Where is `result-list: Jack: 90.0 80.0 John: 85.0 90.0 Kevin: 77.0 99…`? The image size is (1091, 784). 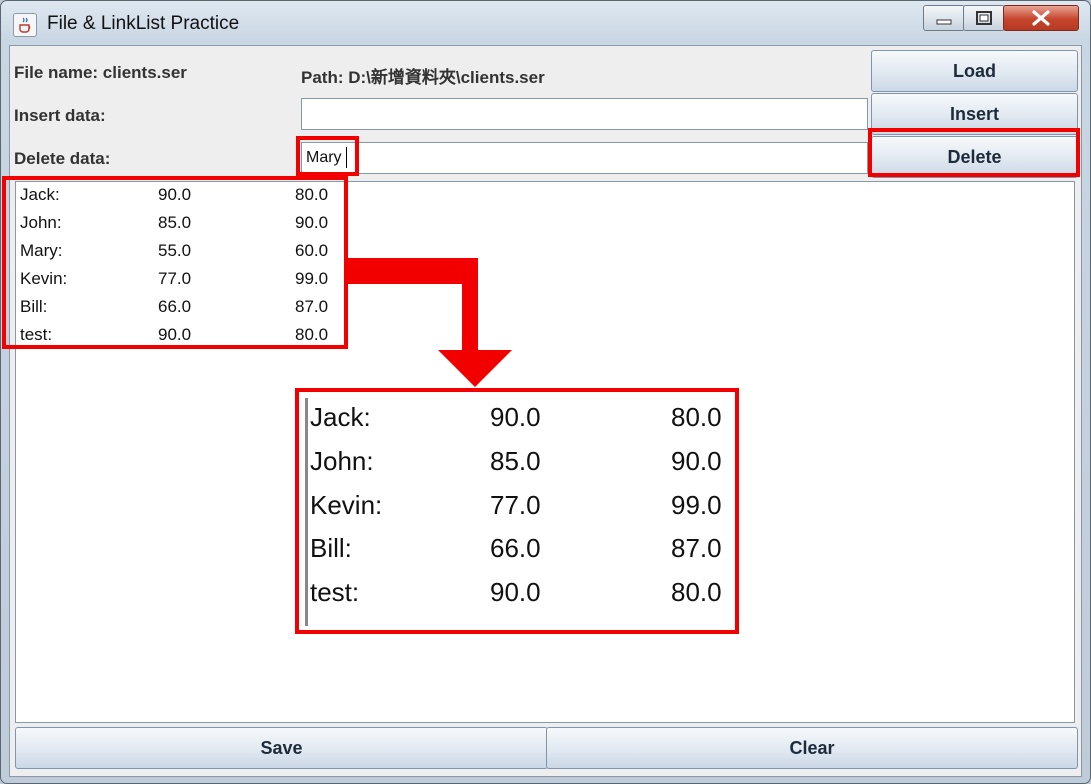 result-list: Jack: 90.0 80.0 John: 85.0 90.0 Kevin: 77.0 99… is located at coordinates (521, 512).